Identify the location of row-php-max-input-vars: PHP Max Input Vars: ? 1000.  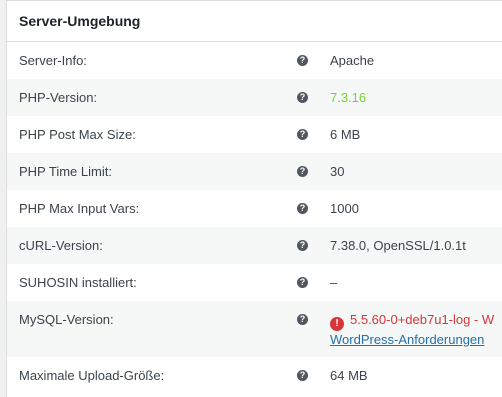
(254, 208).